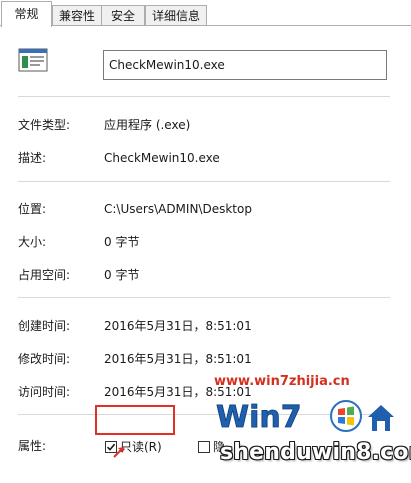  Describe the element at coordinates (32, 209) in the screenshot. I see `location-label: 位置:` at that location.